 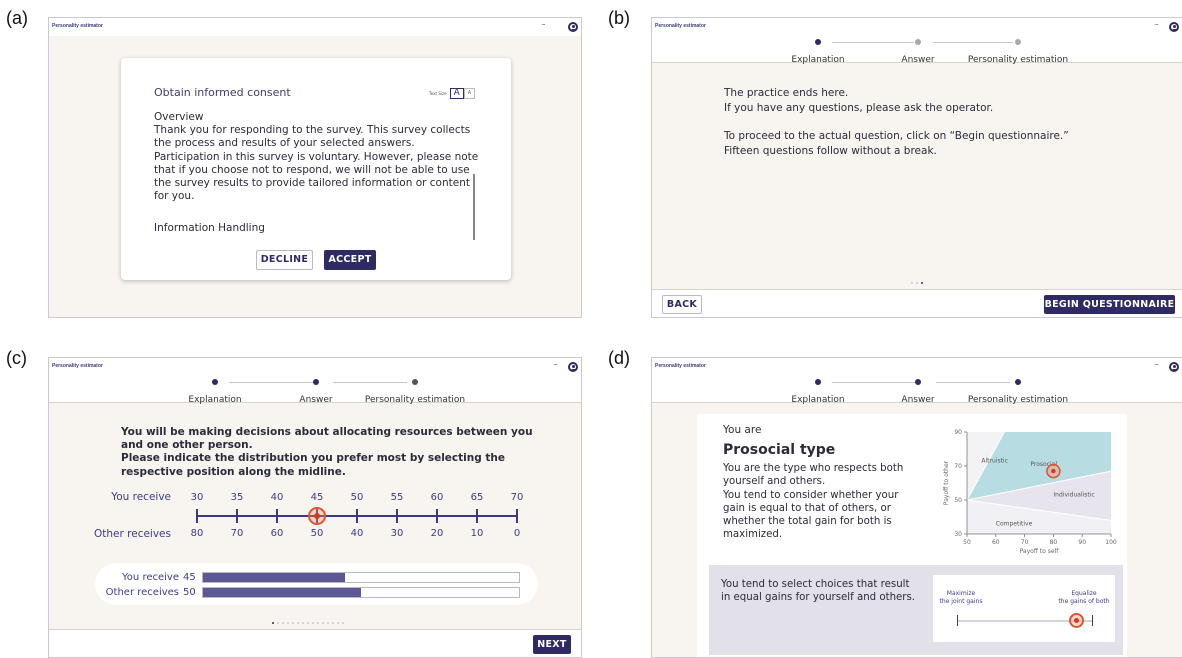 I want to click on summary-you-bar-fill, so click(x=274, y=577).